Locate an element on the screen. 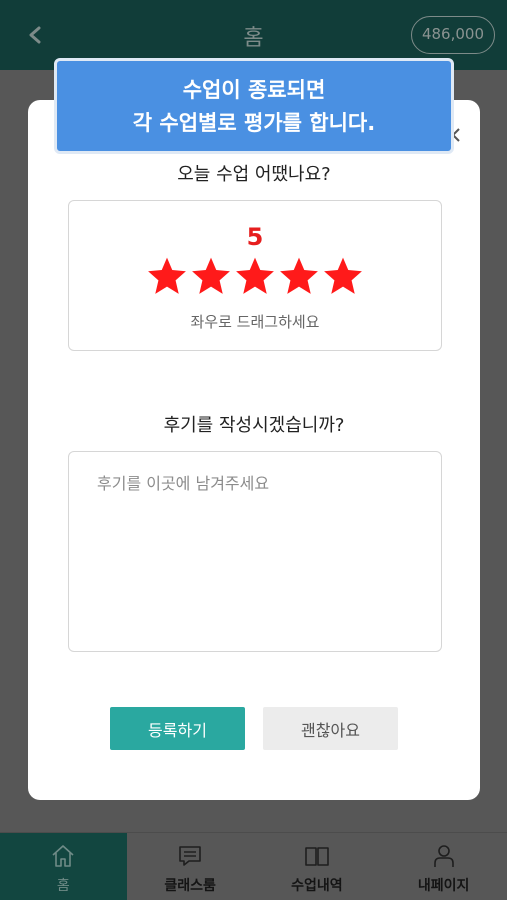 The image size is (507, 900). tooltip-line-2: 각 수업별로 평가를 합니다. is located at coordinates (254, 123).